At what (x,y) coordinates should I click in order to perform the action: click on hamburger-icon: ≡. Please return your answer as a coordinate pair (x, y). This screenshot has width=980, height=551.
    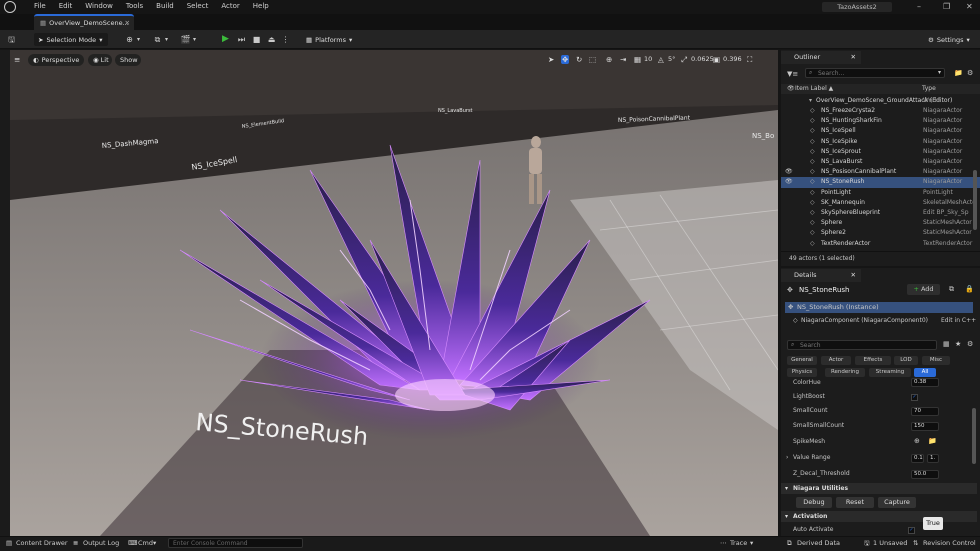
    Looking at the image, I should click on (17, 59).